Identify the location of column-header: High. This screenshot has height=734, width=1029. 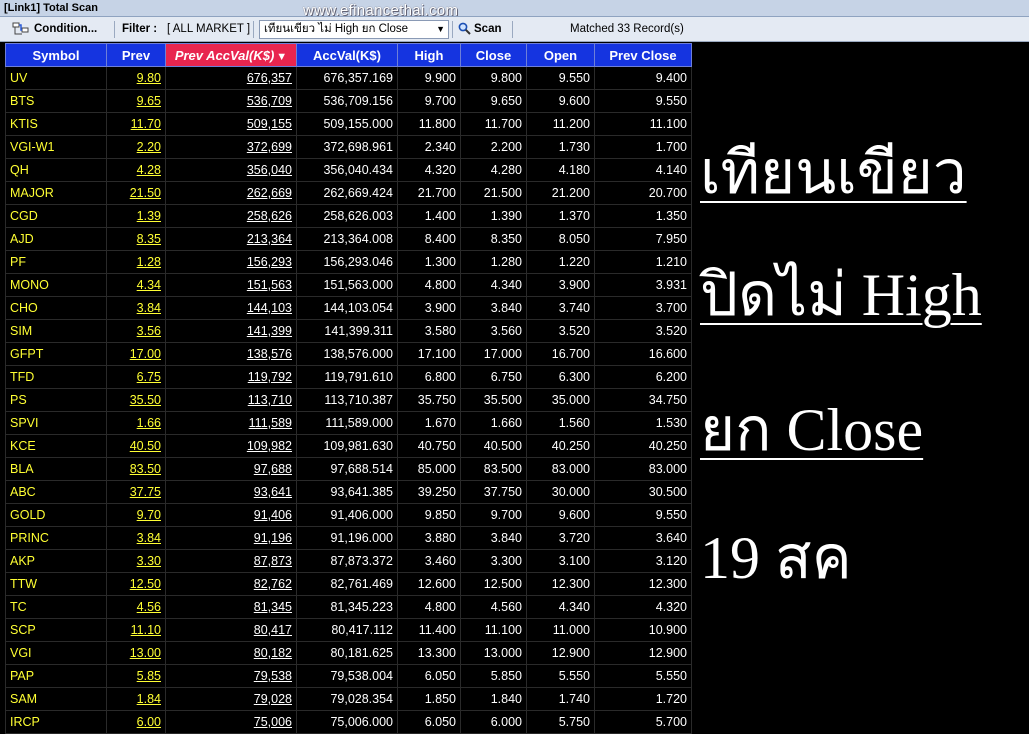
(429, 55).